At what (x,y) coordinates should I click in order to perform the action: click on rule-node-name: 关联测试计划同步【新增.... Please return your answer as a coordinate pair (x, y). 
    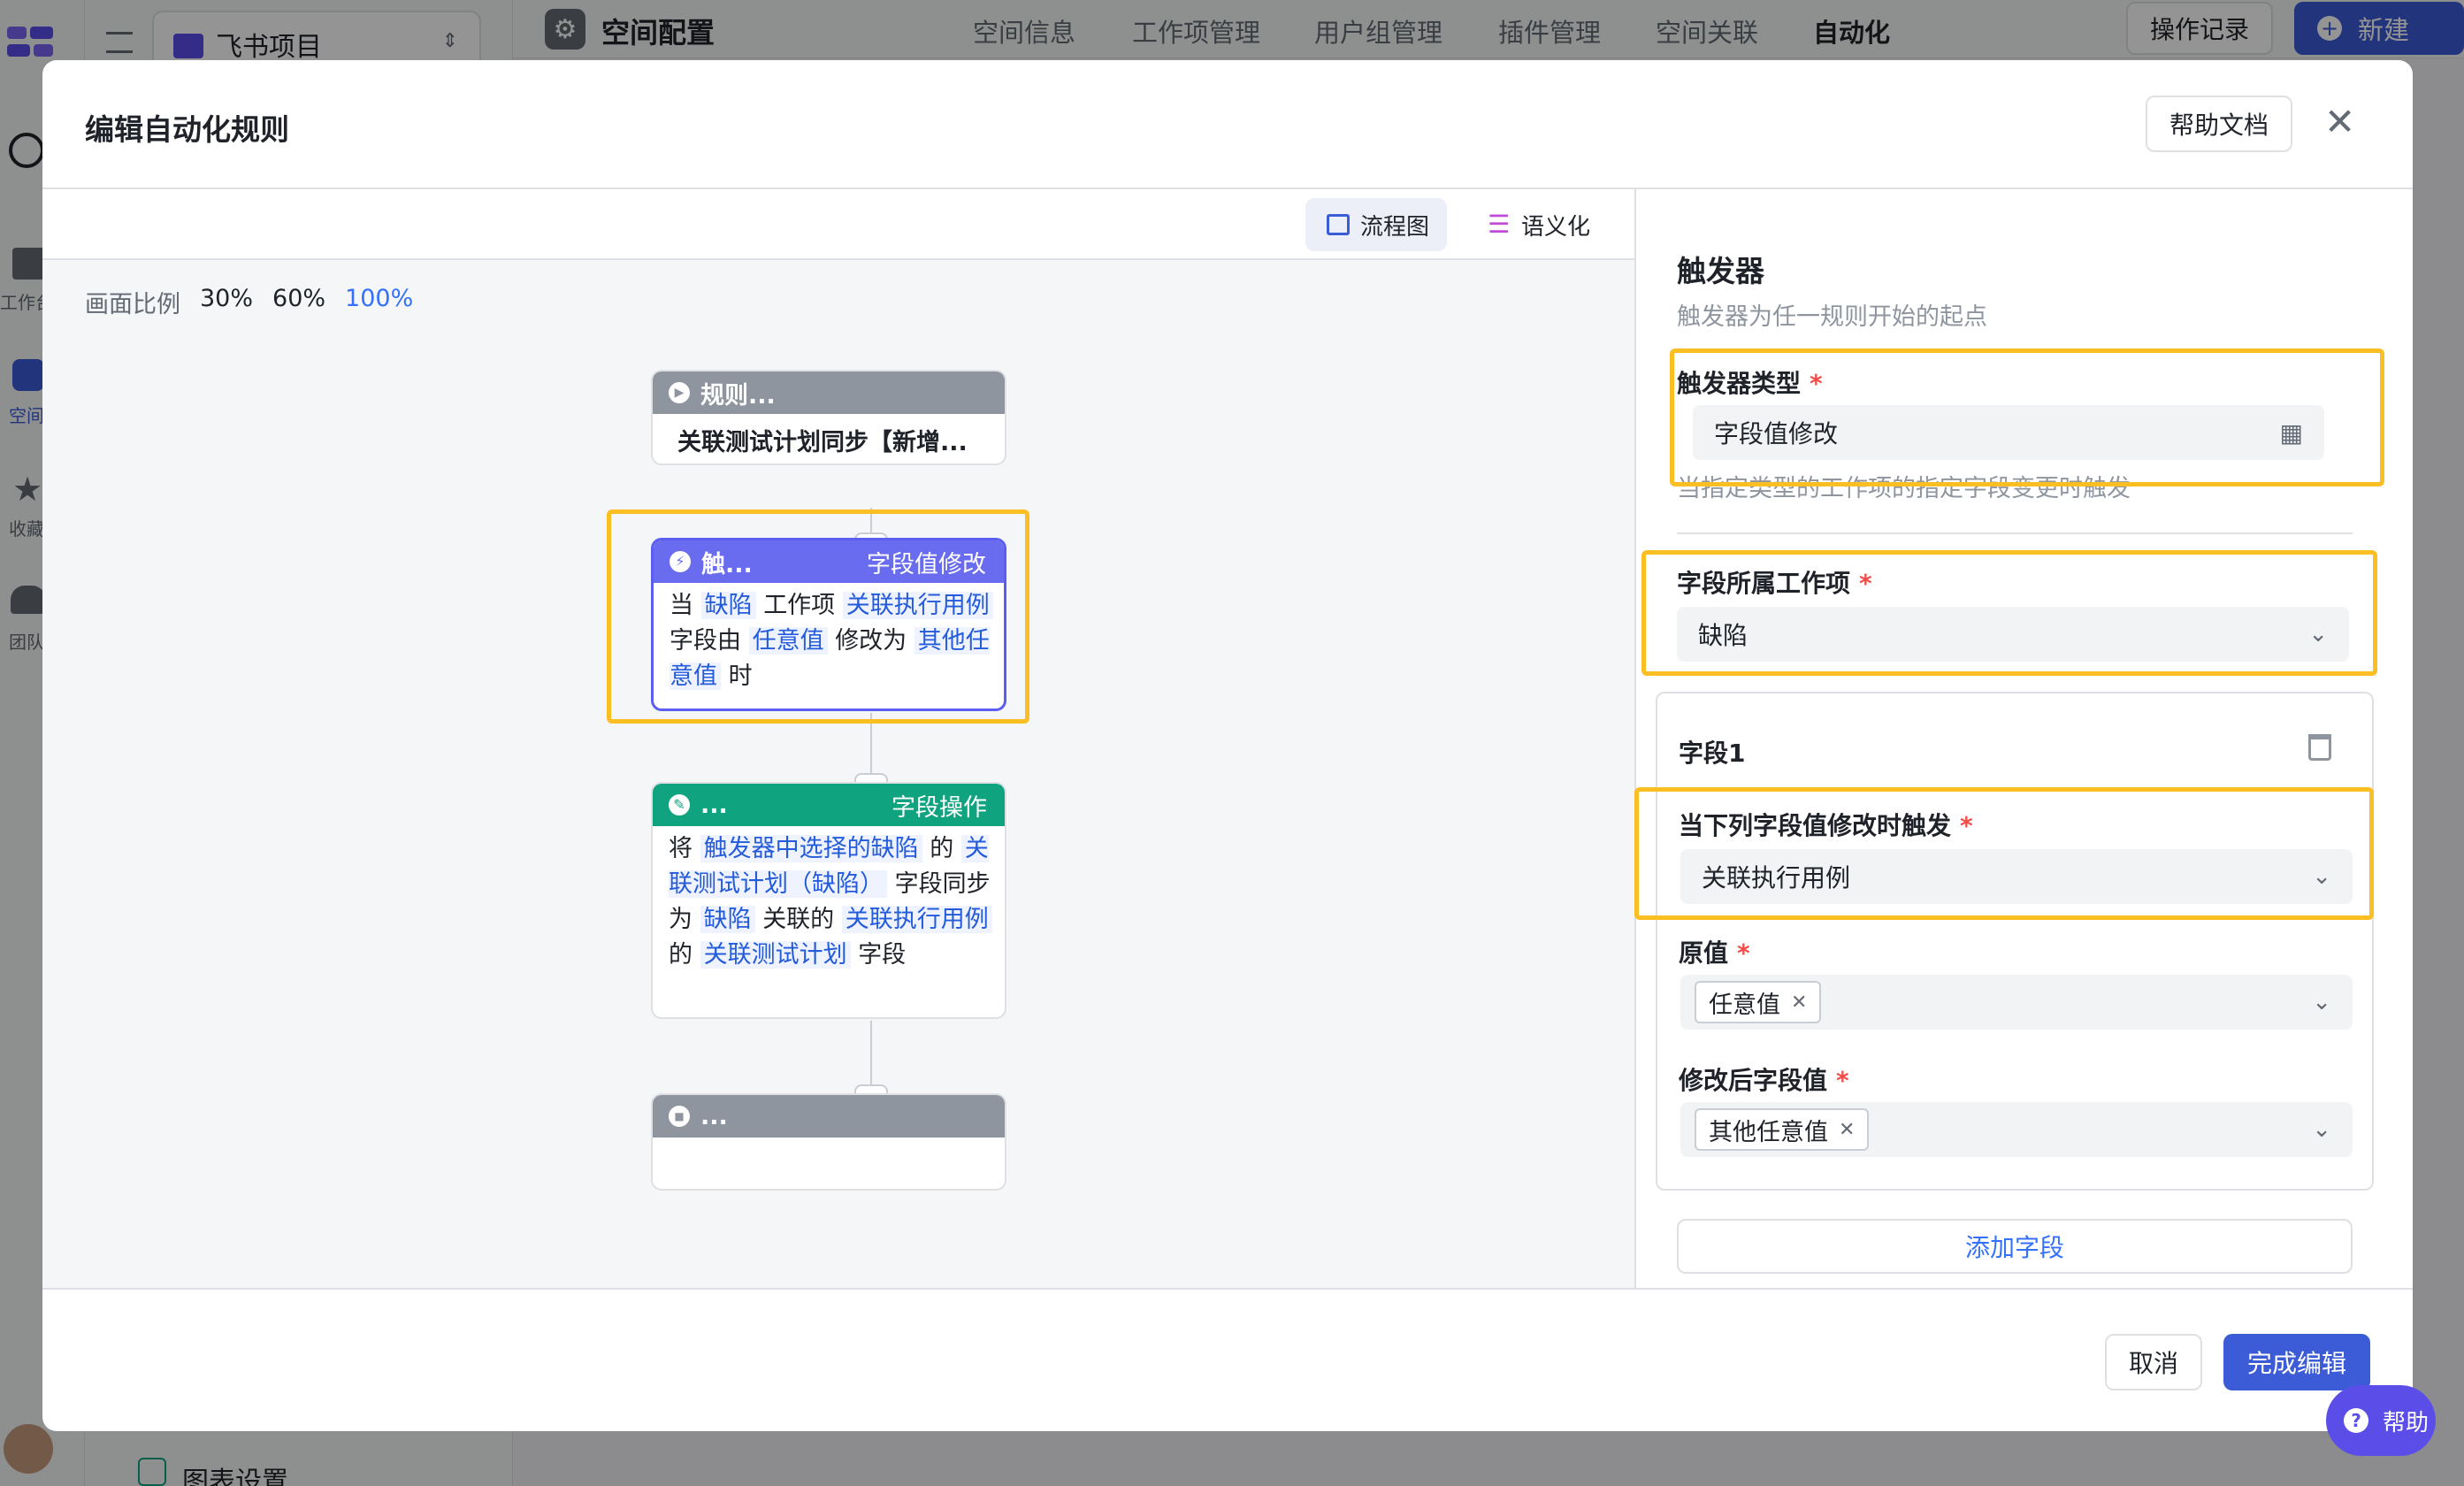
    Looking at the image, I should click on (822, 442).